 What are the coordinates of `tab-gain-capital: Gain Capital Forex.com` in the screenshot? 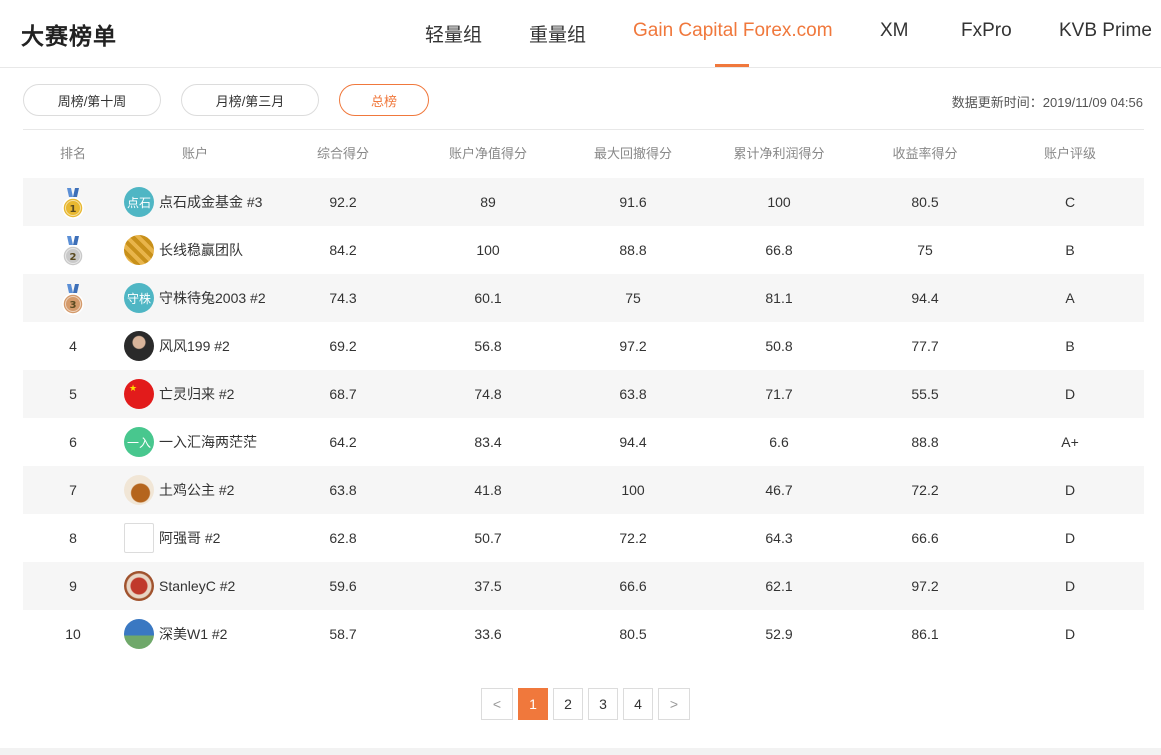 It's located at (733, 31).